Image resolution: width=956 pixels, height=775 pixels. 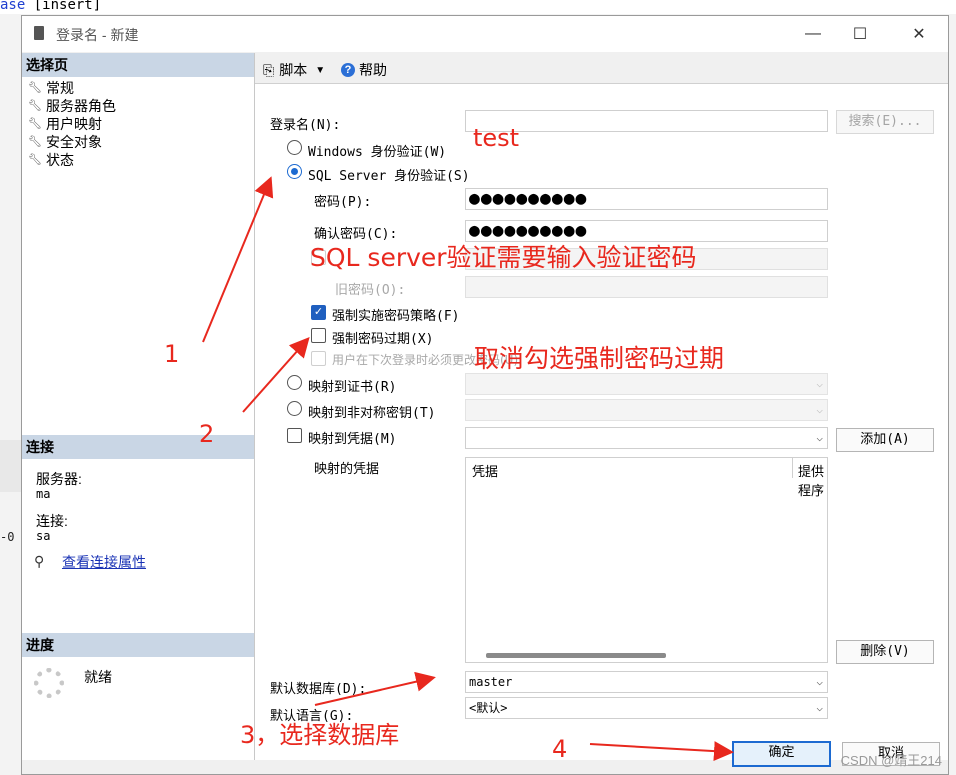 What do you see at coordinates (792, 468) in the screenshot?
I see `grid-column-divider` at bounding box center [792, 468].